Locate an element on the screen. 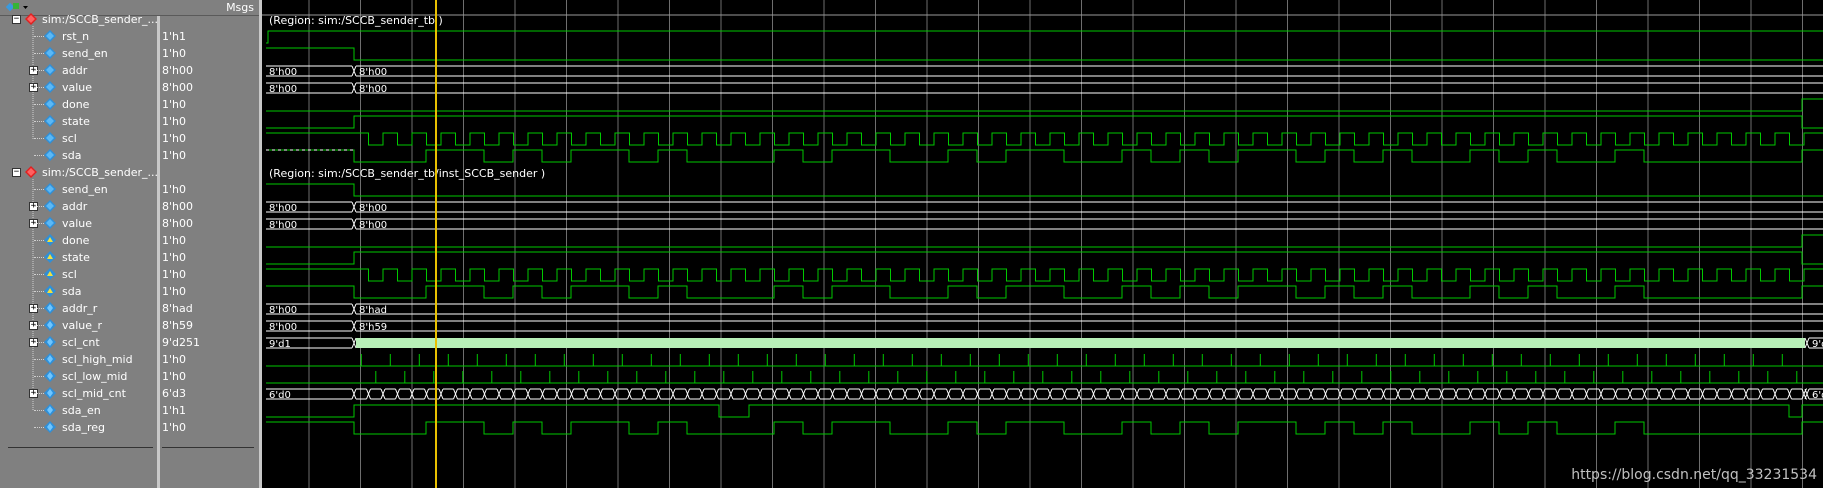 This screenshot has width=1823, height=488. signal-name: addr is located at coordinates (75, 206).